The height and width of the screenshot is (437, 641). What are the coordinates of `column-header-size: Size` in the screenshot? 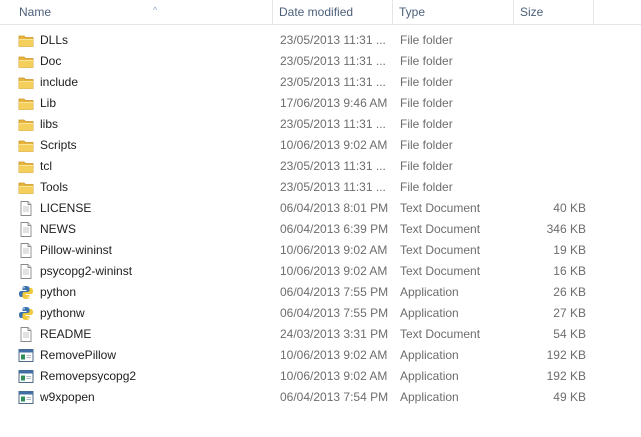 It's located at (554, 12).